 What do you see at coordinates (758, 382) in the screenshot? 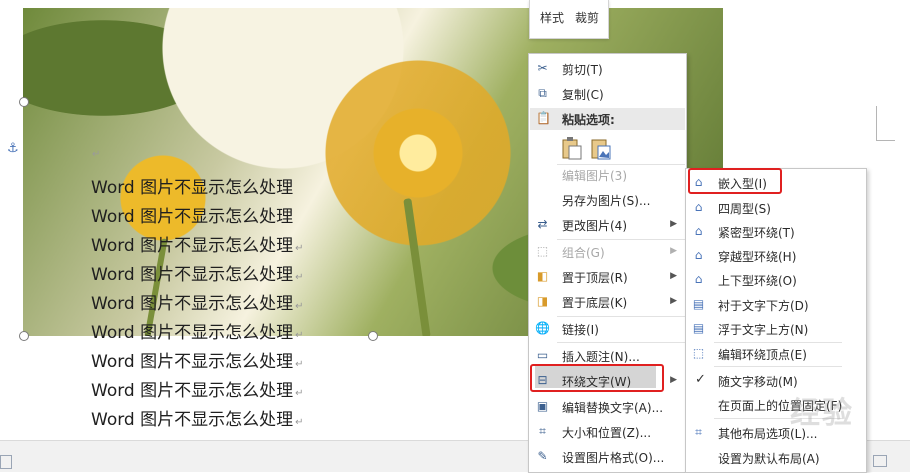
I see `menu-item-label: 随文字移动(M)` at bounding box center [758, 382].